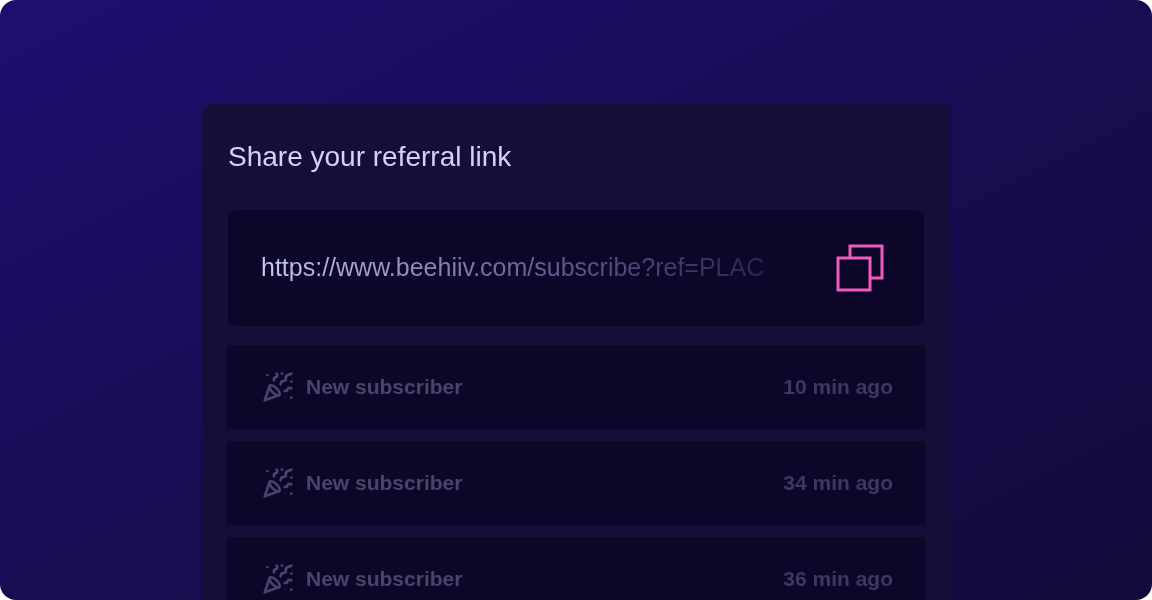 Image resolution: width=1152 pixels, height=600 pixels. What do you see at coordinates (860, 268) in the screenshot?
I see `copy-icon` at bounding box center [860, 268].